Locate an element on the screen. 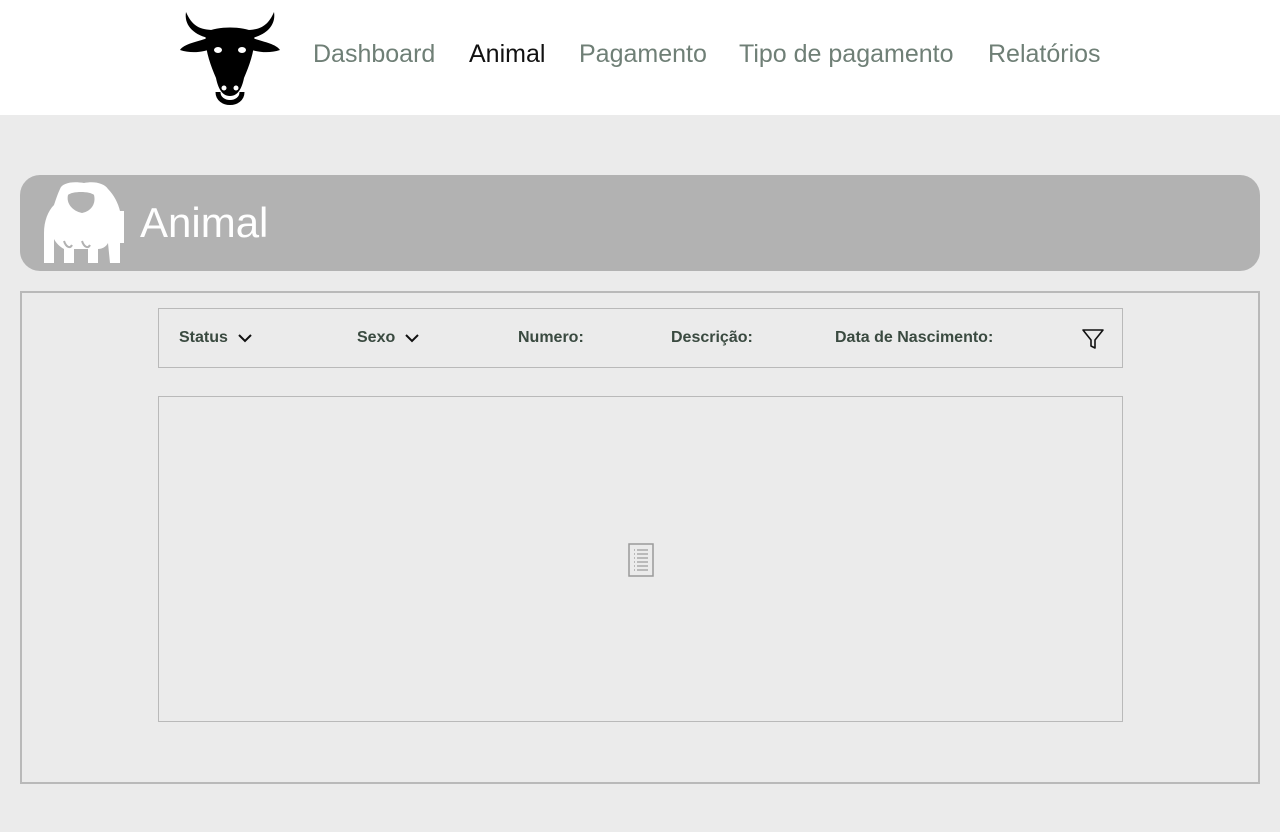 This screenshot has width=1280, height=832. nav-tipo-de-pagamento: Tipo de pagamento is located at coordinates (846, 54).